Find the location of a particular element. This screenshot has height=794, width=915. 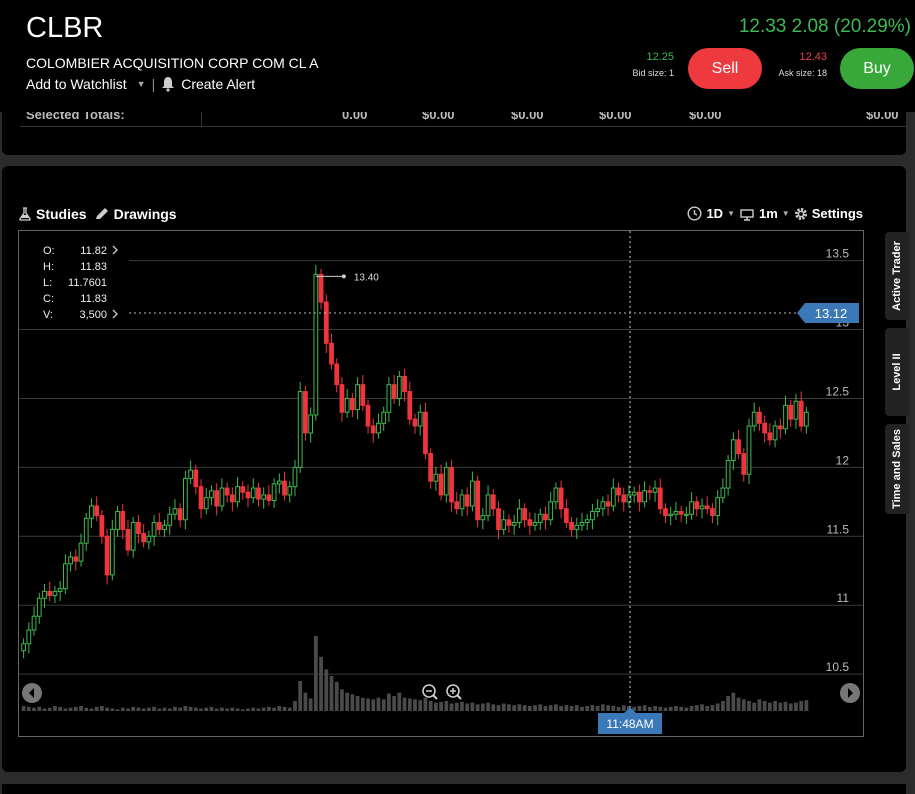

gear-icon is located at coordinates (801, 214).